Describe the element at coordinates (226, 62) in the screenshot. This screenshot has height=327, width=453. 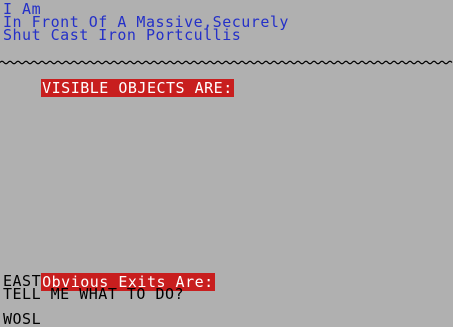
I see `wavy-divider` at that location.